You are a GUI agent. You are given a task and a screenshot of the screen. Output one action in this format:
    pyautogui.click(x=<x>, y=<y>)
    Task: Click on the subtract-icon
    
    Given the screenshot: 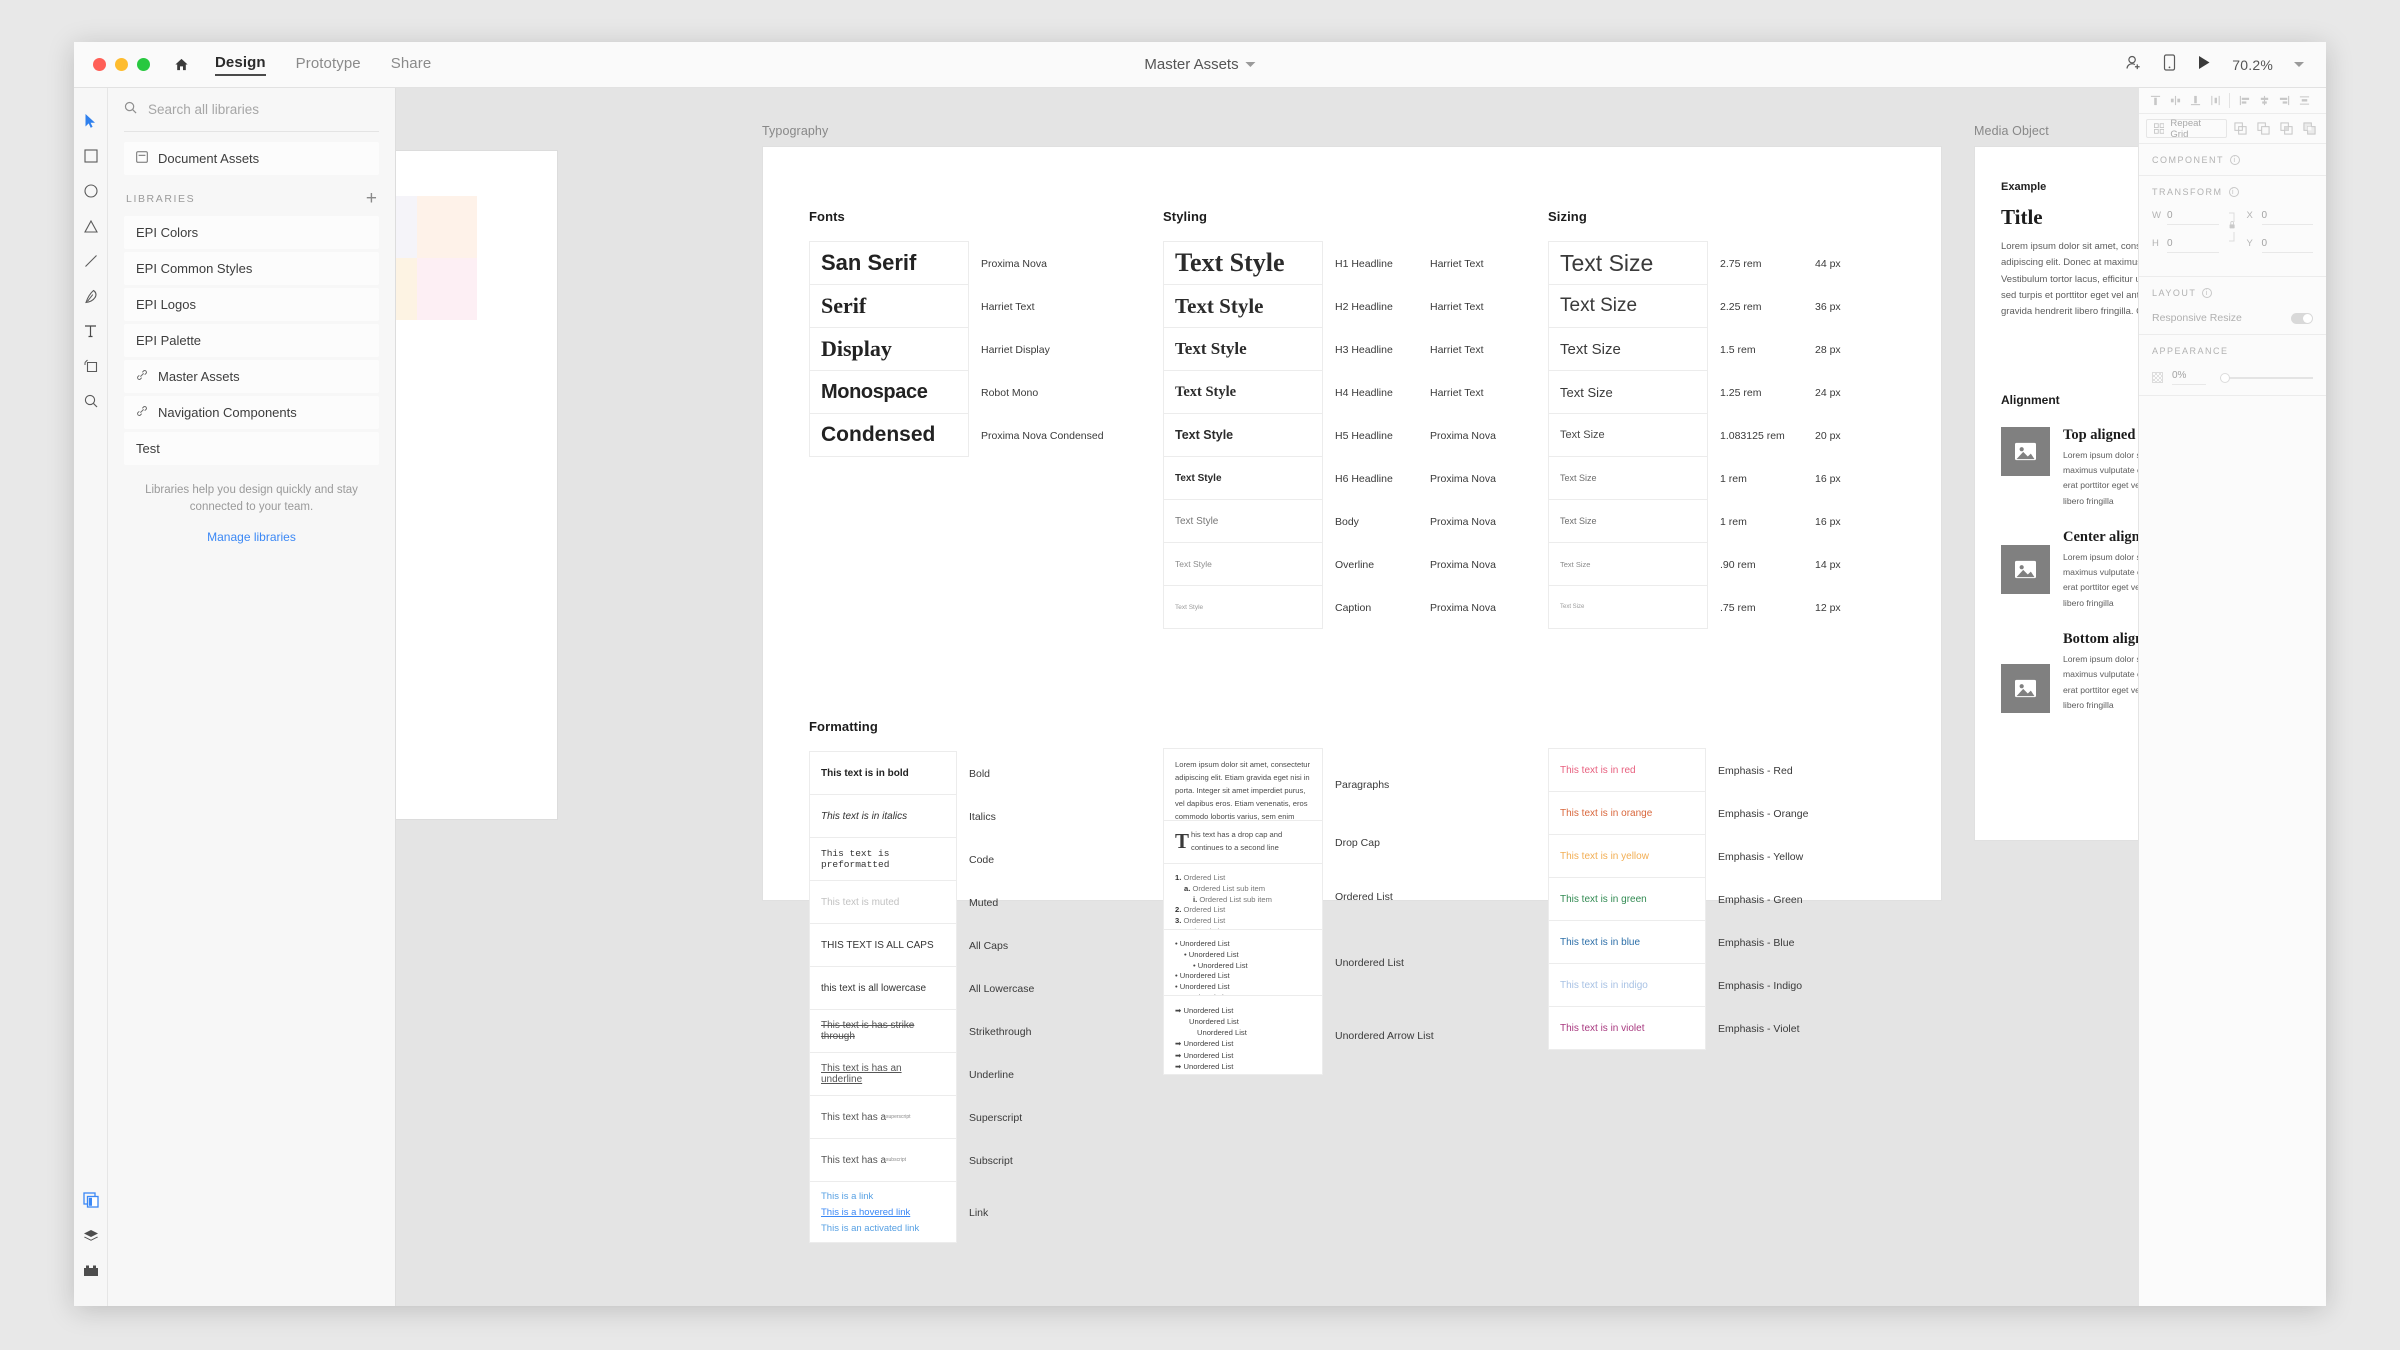 What is the action you would take?
    pyautogui.click(x=2263, y=129)
    